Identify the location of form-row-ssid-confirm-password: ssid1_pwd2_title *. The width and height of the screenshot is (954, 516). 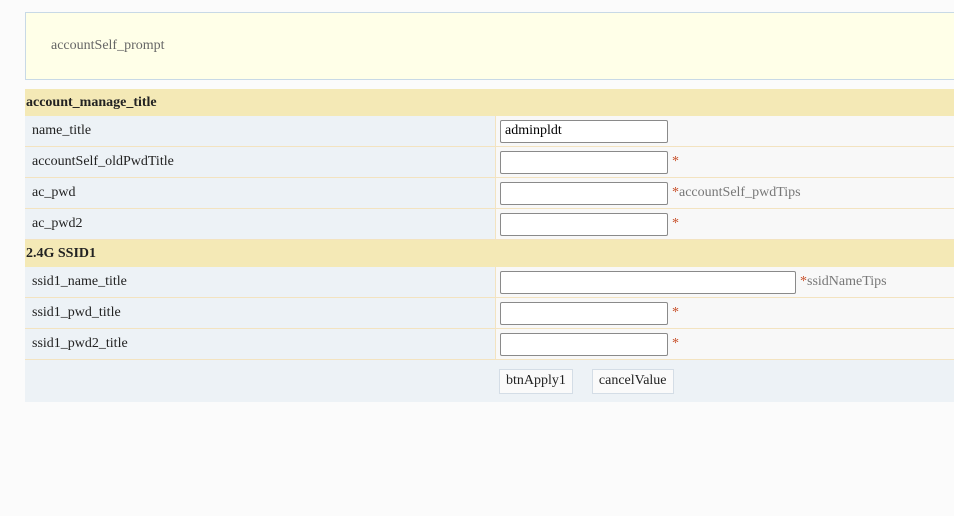
(489, 344).